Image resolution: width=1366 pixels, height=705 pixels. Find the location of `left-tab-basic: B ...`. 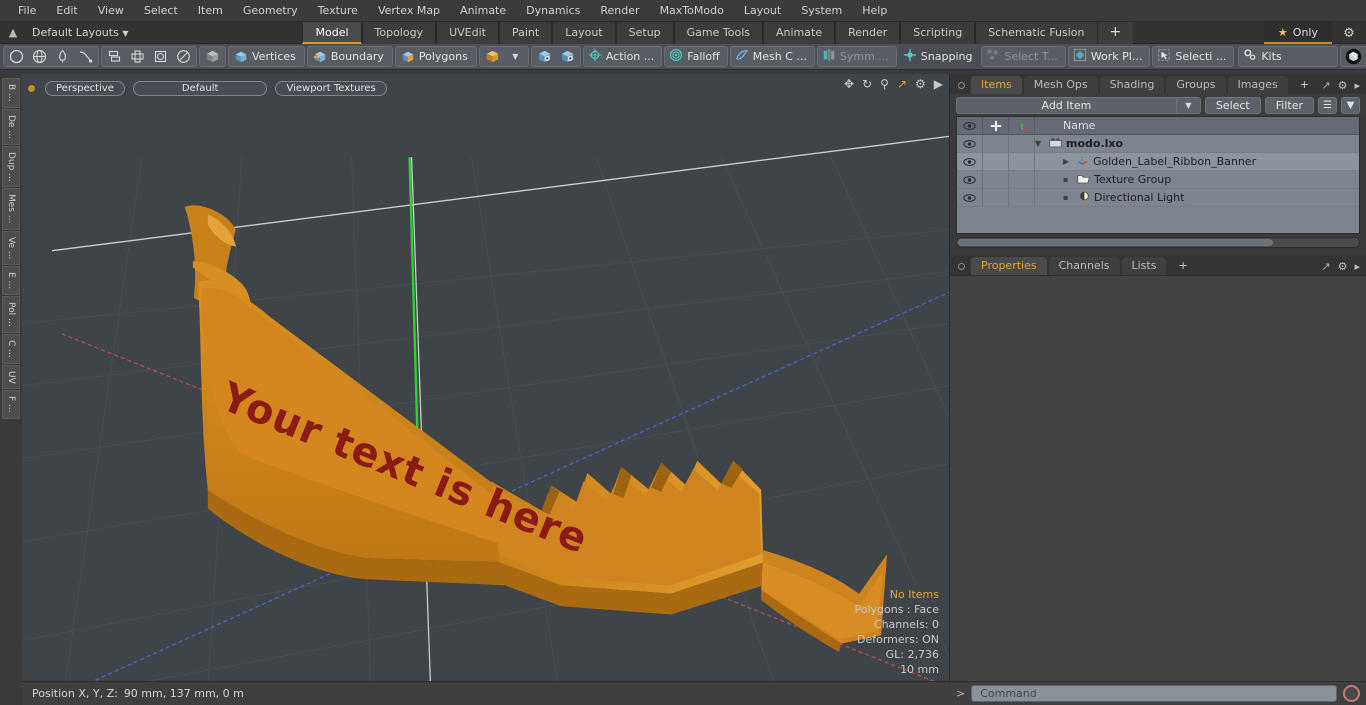

left-tab-basic: B ... is located at coordinates (11, 93).